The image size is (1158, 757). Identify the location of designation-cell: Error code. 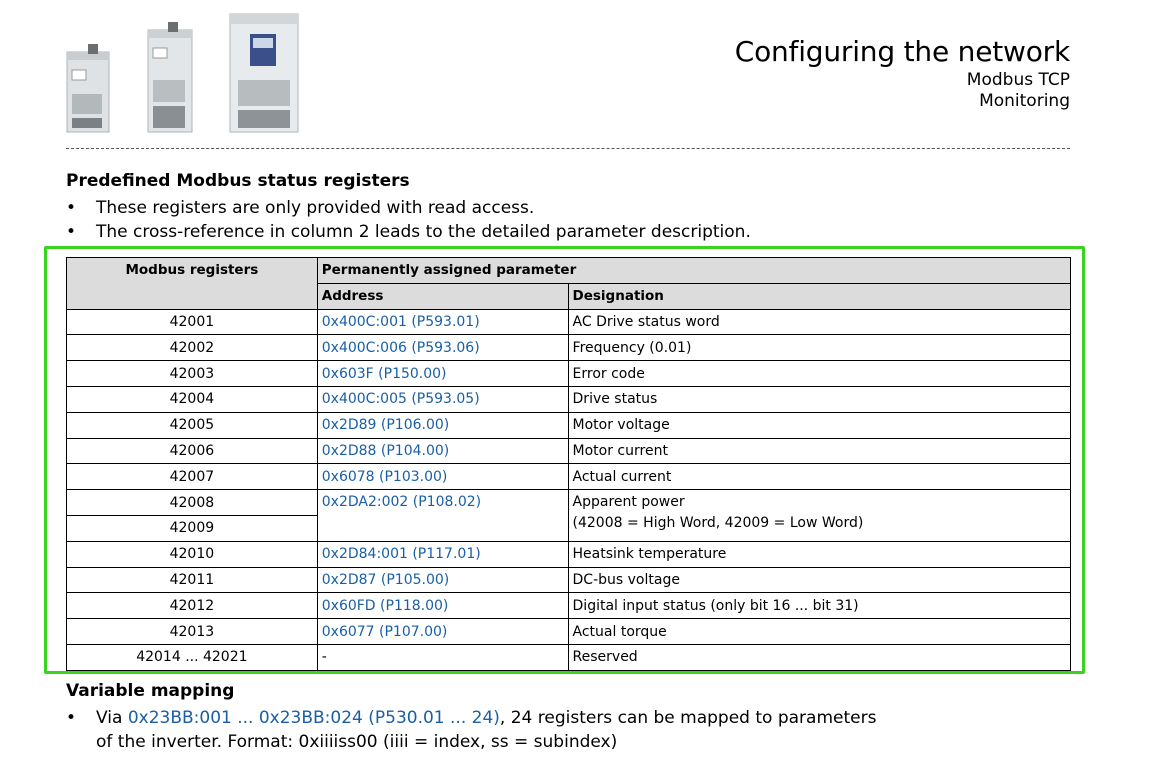
(819, 373).